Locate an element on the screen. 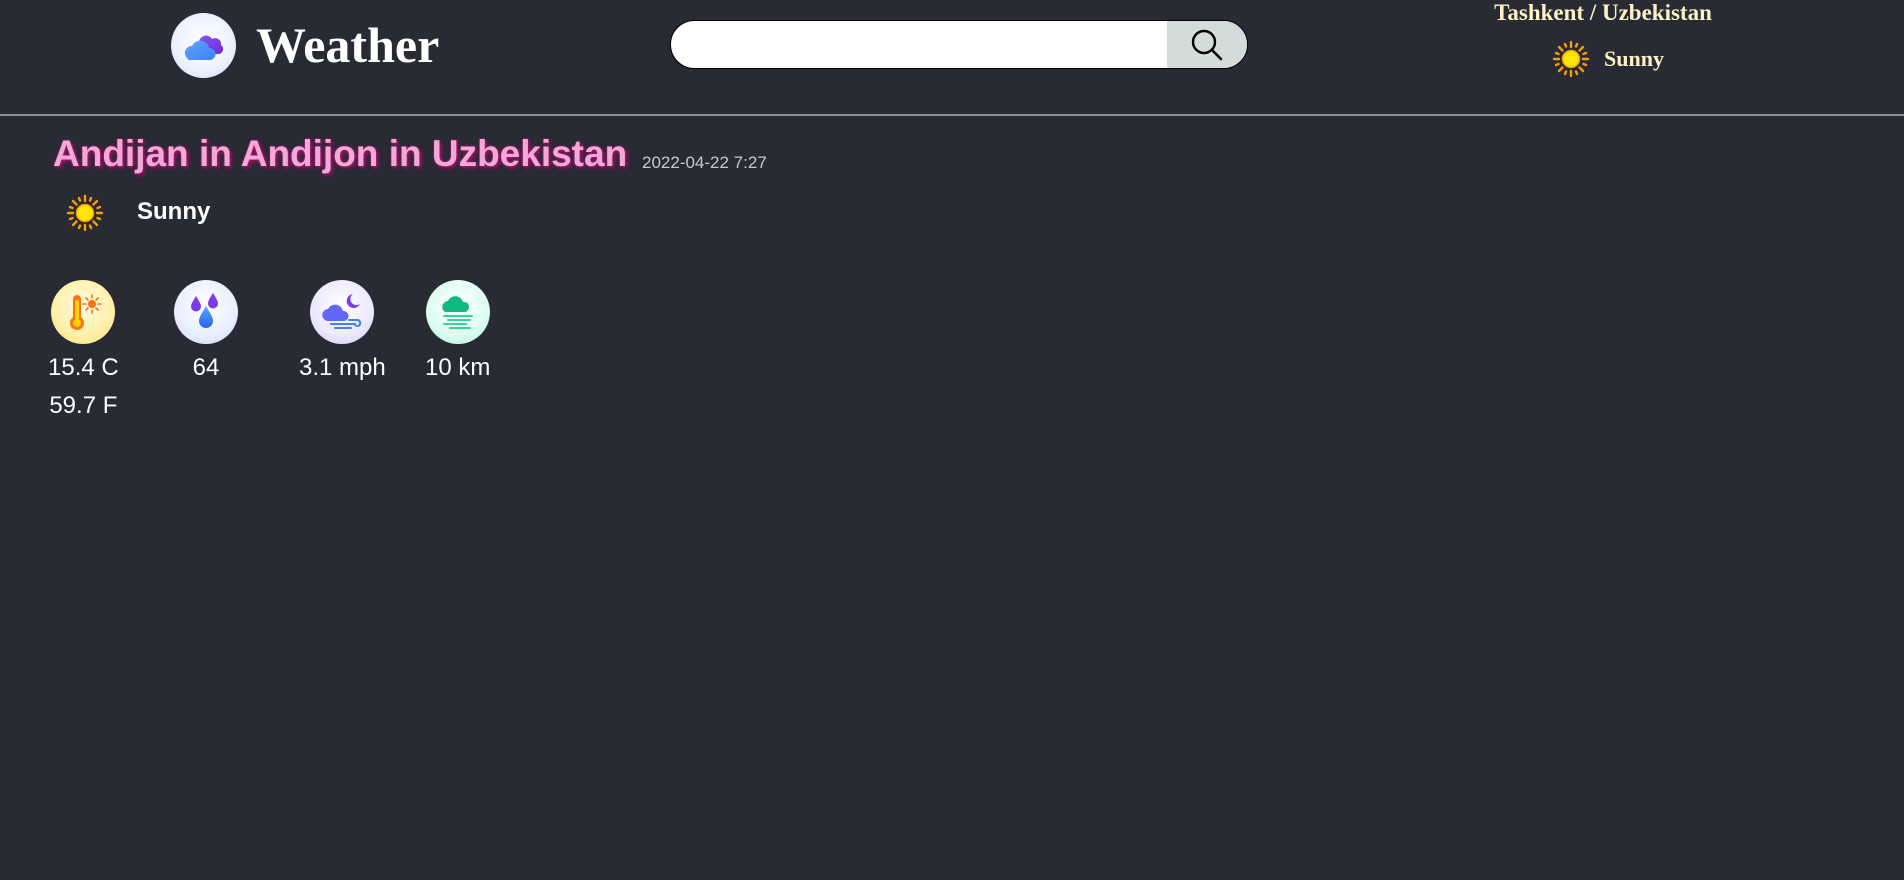  condition-text: Sunny is located at coordinates (174, 211).